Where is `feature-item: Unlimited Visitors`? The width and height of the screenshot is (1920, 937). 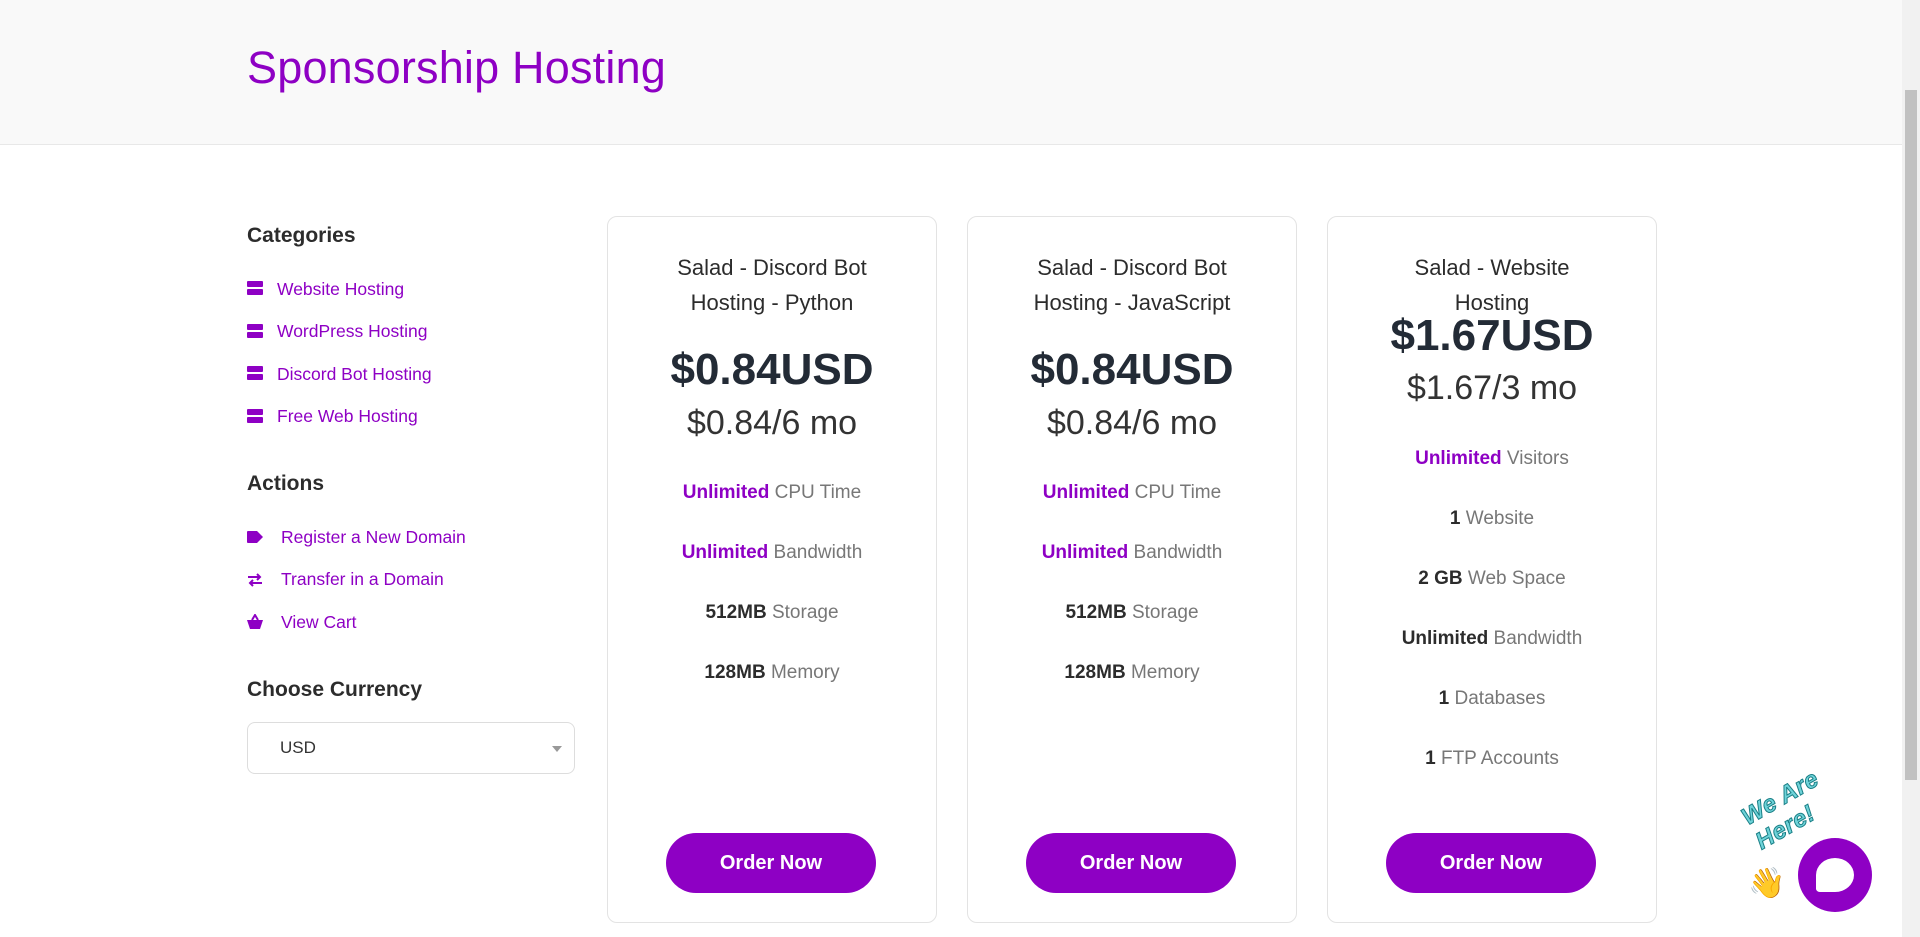 feature-item: Unlimited Visitors is located at coordinates (1492, 477).